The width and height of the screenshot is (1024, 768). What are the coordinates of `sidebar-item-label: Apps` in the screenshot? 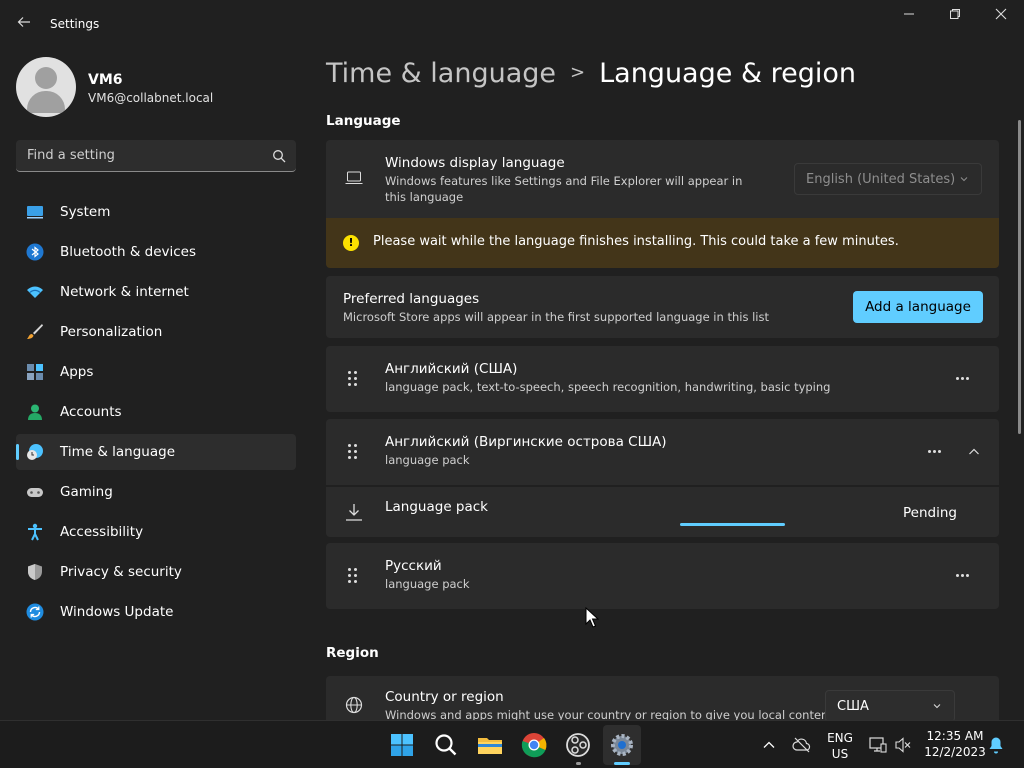 It's located at (77, 372).